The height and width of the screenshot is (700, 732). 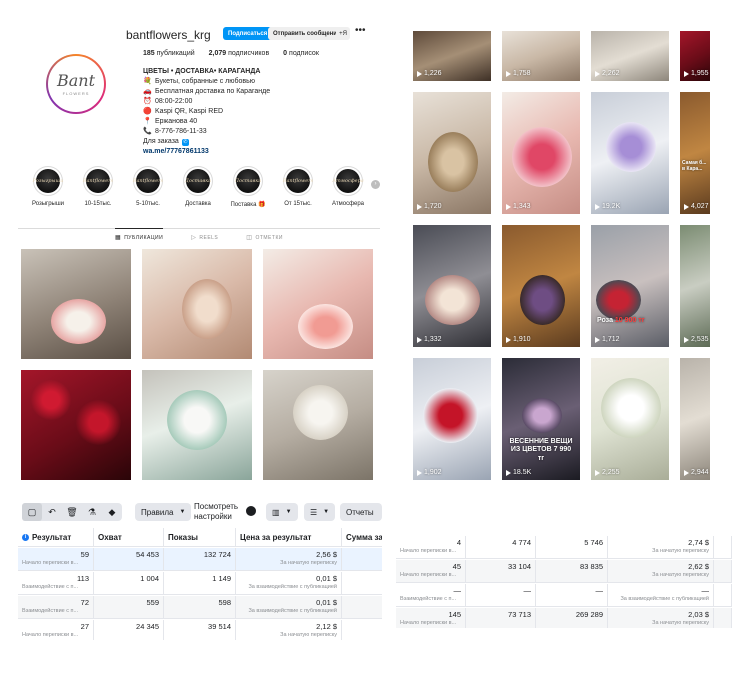 I want to click on highlight-item: Атмосфера Атмосфера, so click(x=348, y=186).